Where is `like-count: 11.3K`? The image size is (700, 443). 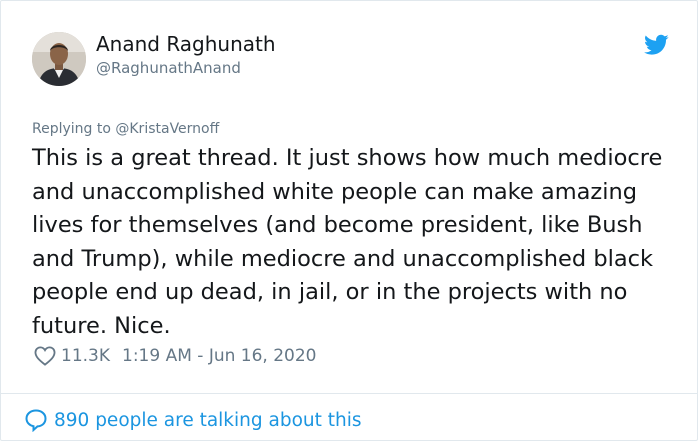 like-count: 11.3K is located at coordinates (85, 356).